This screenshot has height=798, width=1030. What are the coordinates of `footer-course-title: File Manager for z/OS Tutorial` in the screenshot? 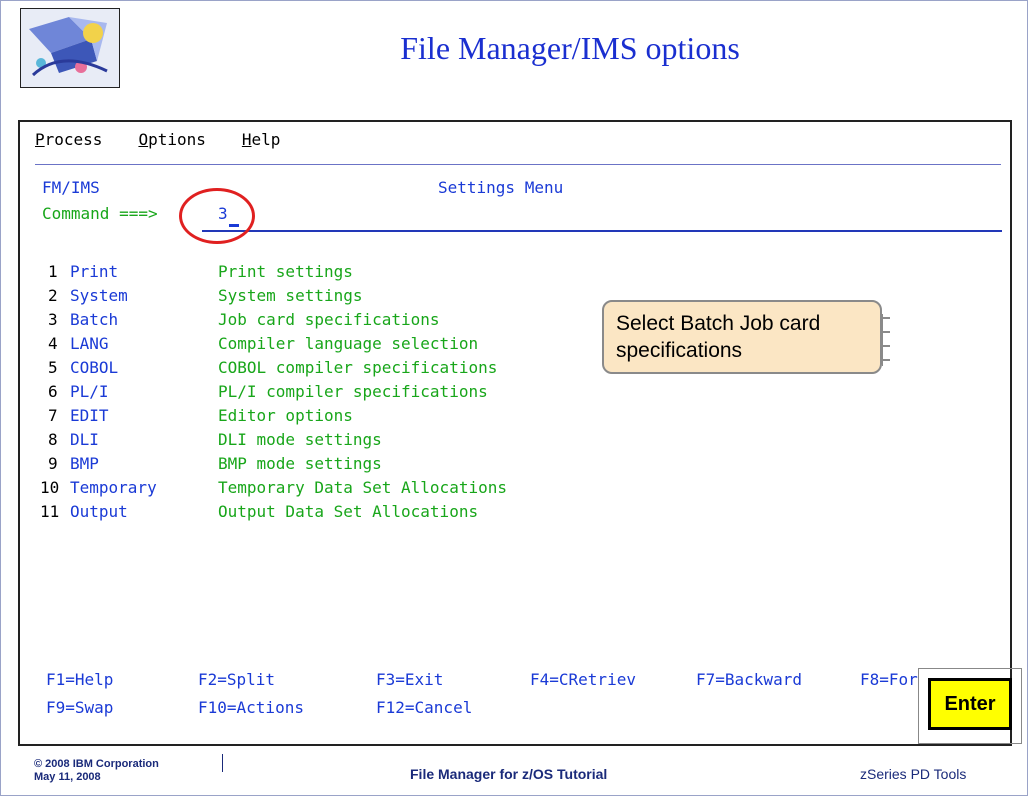 It's located at (509, 774).